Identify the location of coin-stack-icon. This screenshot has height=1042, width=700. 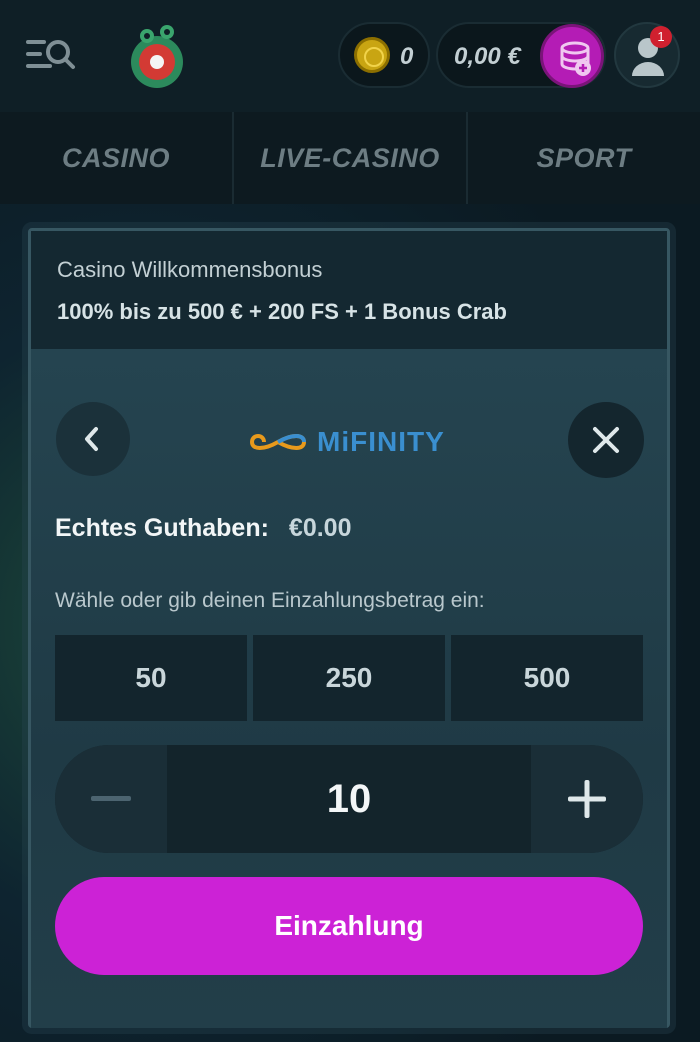
(572, 56).